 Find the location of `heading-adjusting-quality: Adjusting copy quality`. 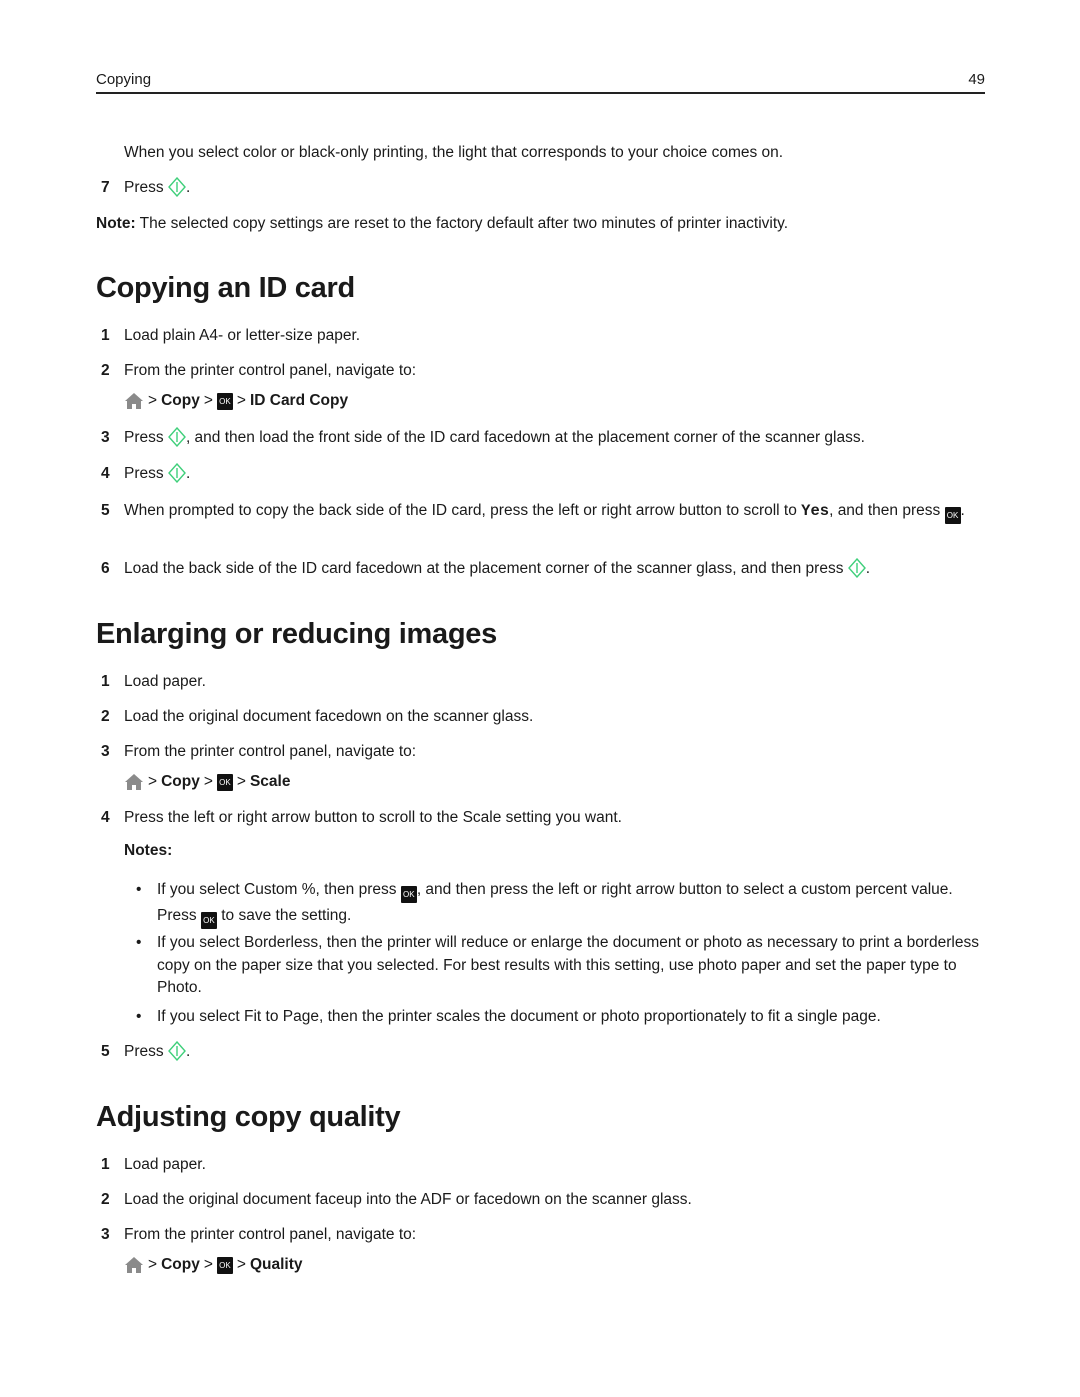

heading-adjusting-quality: Adjusting copy quality is located at coordinates (248, 1117).